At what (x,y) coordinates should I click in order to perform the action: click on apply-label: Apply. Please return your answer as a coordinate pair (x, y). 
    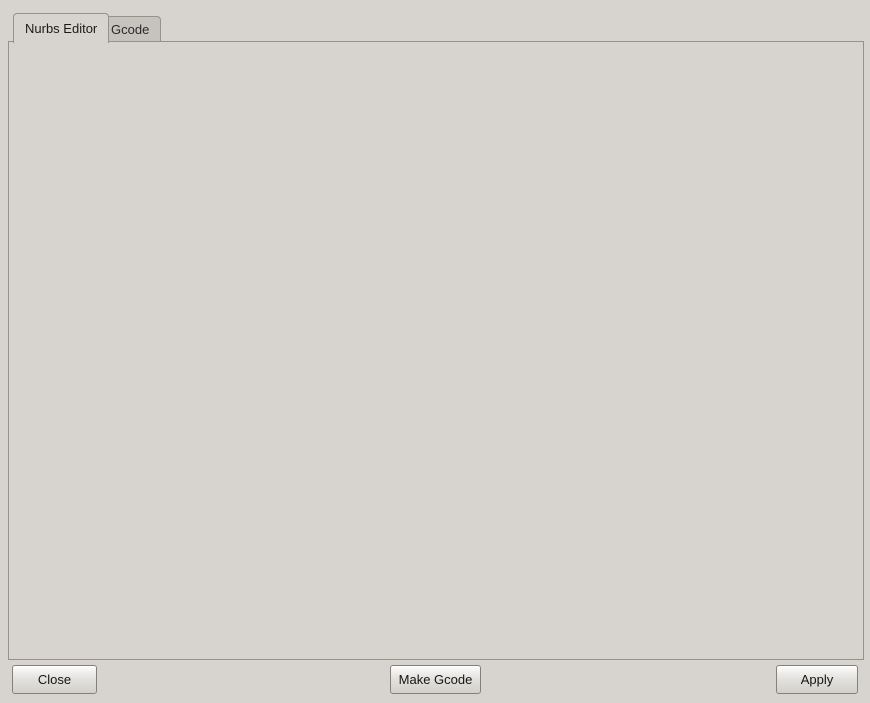
    Looking at the image, I should click on (817, 679).